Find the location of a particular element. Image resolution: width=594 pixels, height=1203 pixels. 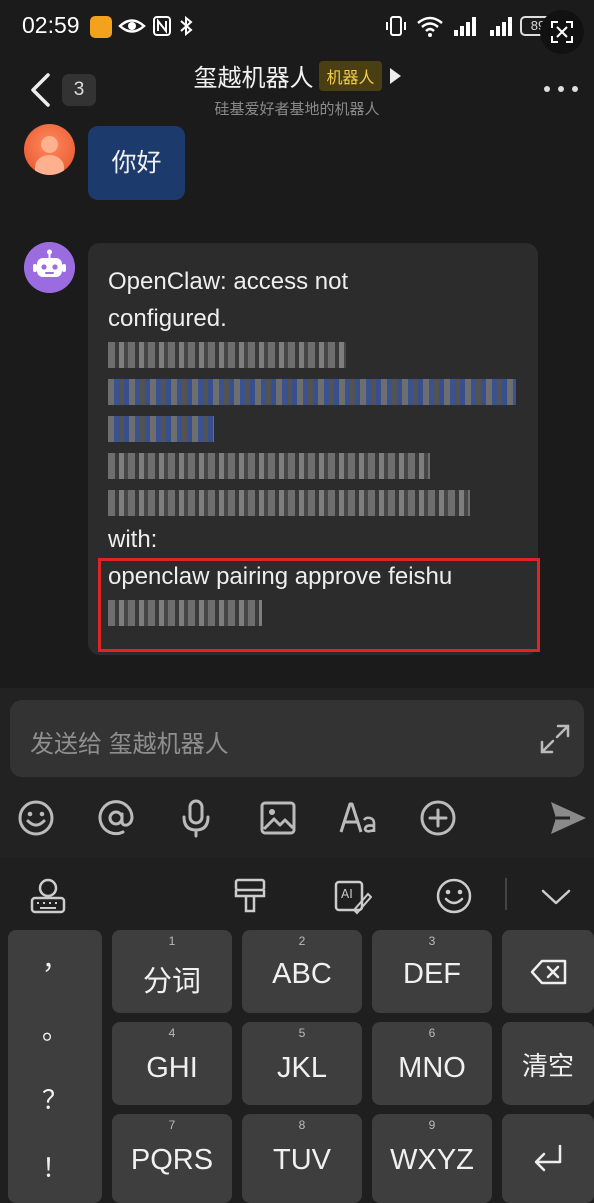

app-icon is located at coordinates (101, 27).